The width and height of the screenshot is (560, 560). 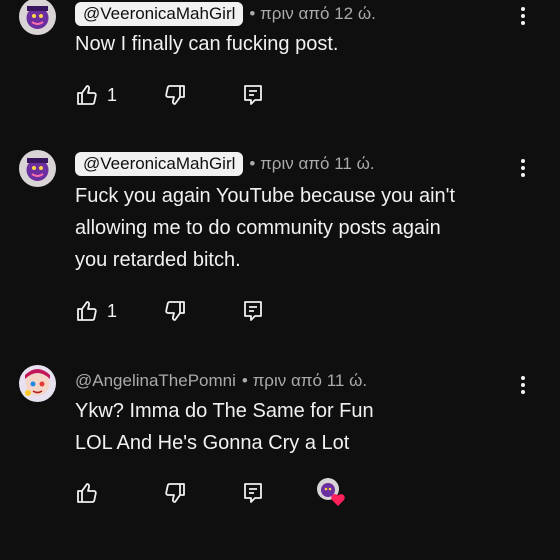 I want to click on author-line: @AngelinaThePomni • πριν από 11 ώ., so click(x=221, y=381).